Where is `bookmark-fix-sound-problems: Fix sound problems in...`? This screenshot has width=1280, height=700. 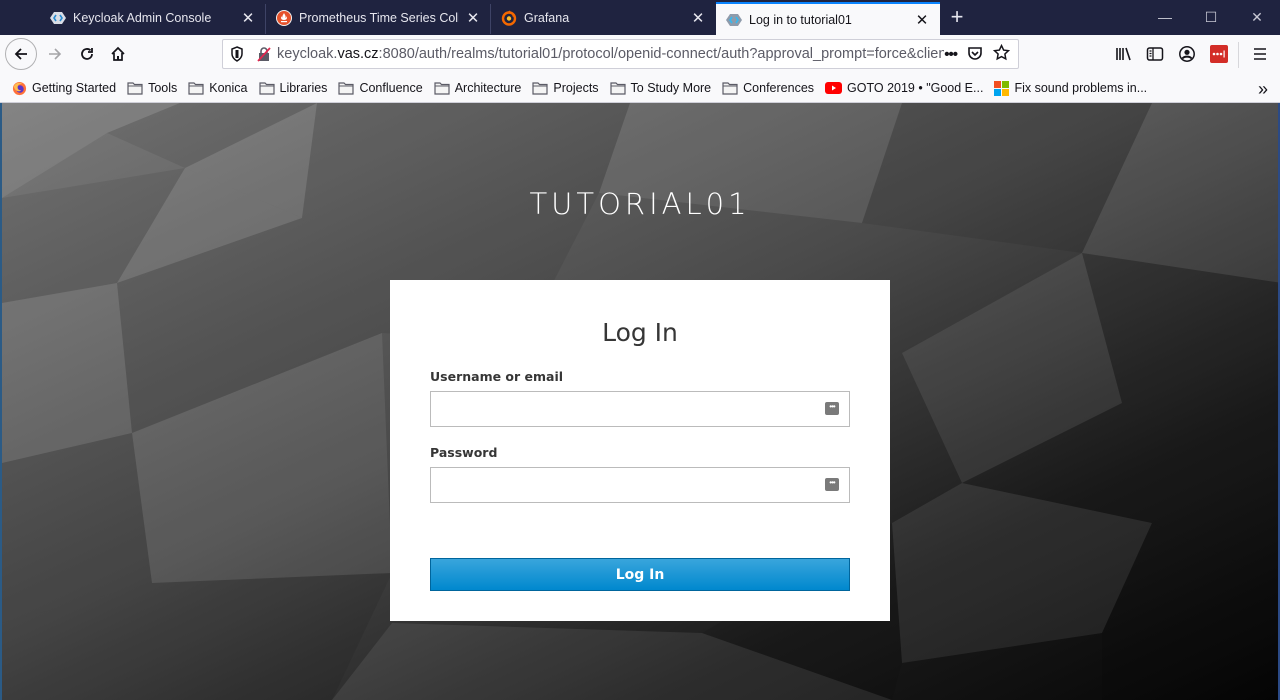 bookmark-fix-sound-problems: Fix sound problems in... is located at coordinates (1071, 88).